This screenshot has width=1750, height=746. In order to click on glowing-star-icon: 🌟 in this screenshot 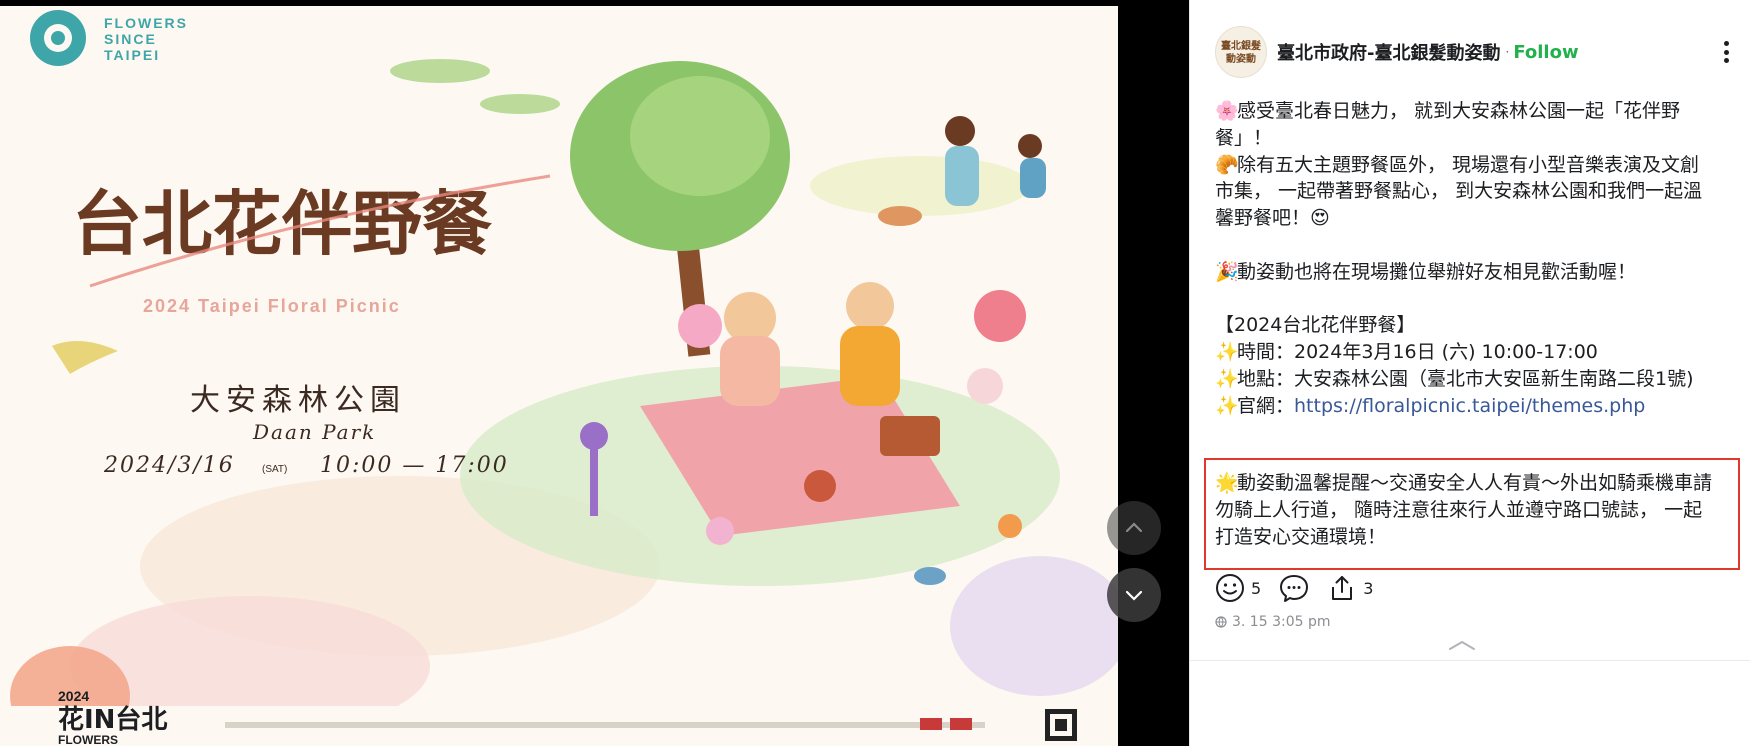, I will do `click(1227, 483)`.